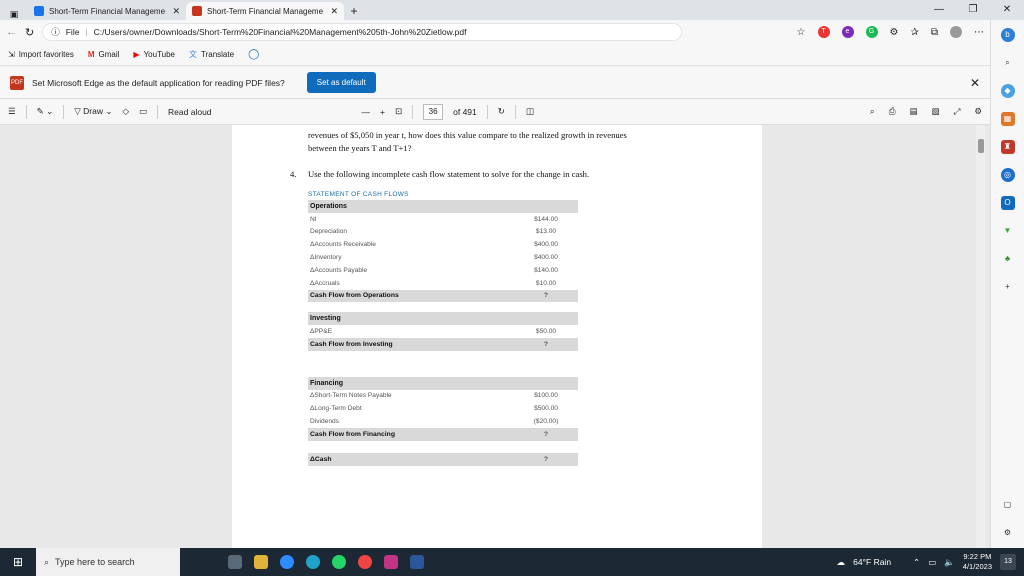  I want to click on table-row: ΔAccounts Receivable $400.00, so click(434, 245).